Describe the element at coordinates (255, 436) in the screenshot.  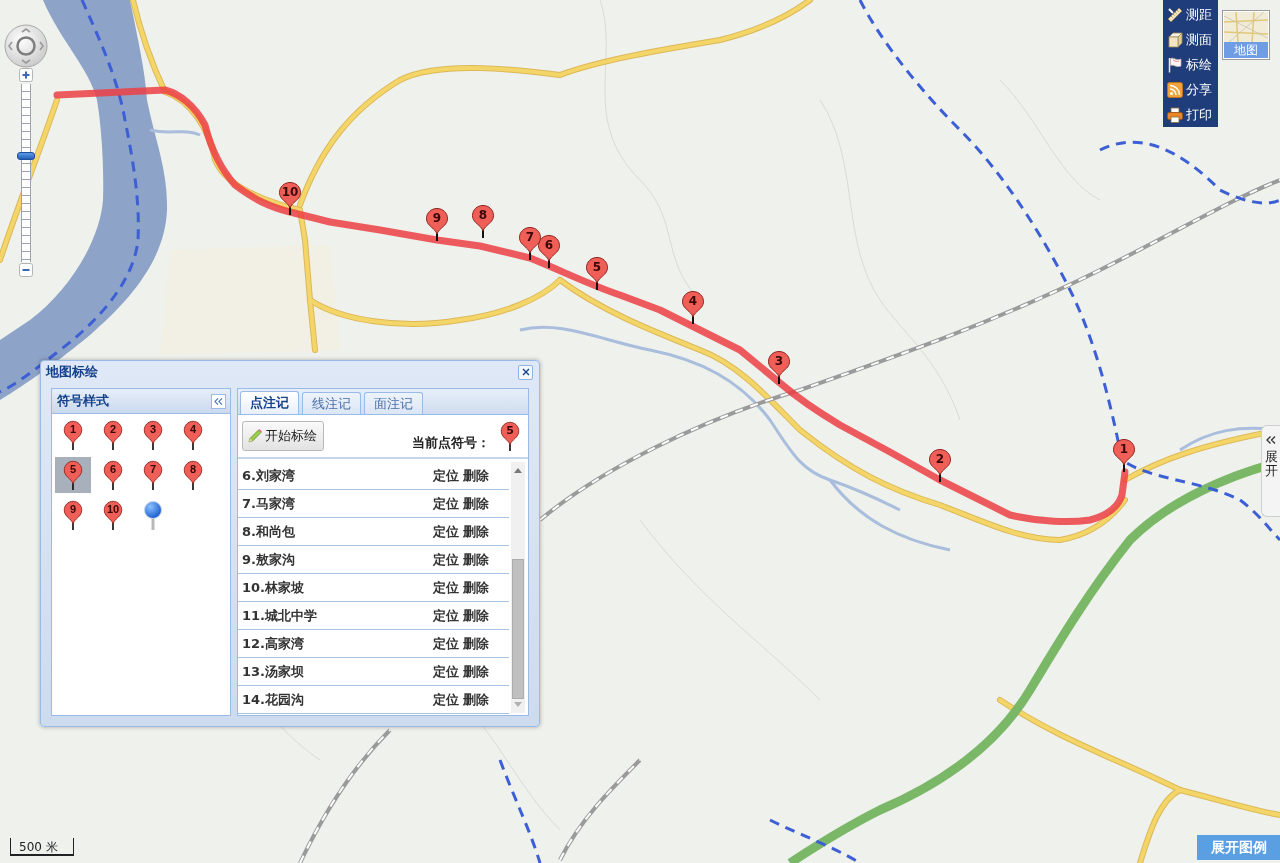
I see `pencil-icon` at that location.